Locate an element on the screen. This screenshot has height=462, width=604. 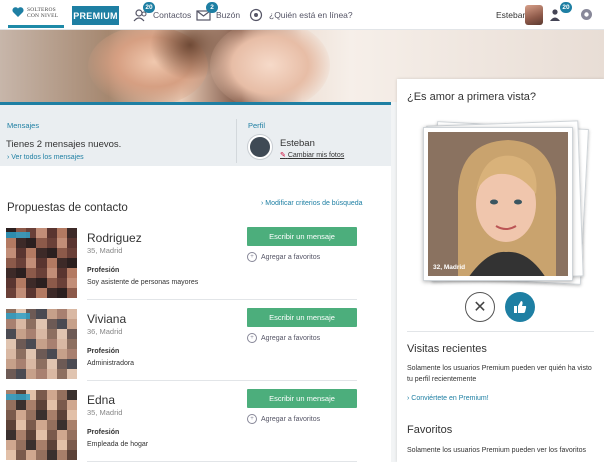
nav-mailbox: 2 Buzón is located at coordinates (218, 13).